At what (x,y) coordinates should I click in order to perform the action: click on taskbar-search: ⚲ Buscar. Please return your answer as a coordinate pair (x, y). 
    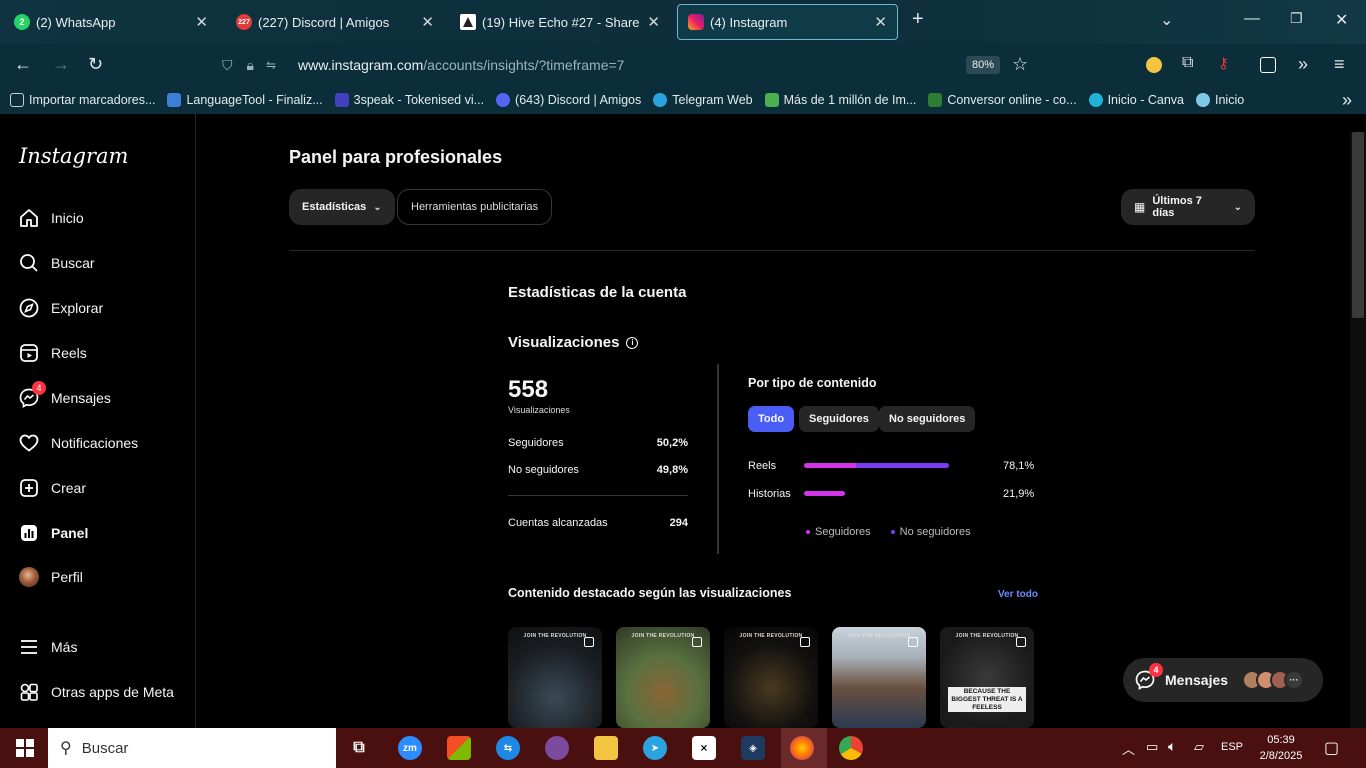
    Looking at the image, I should click on (192, 748).